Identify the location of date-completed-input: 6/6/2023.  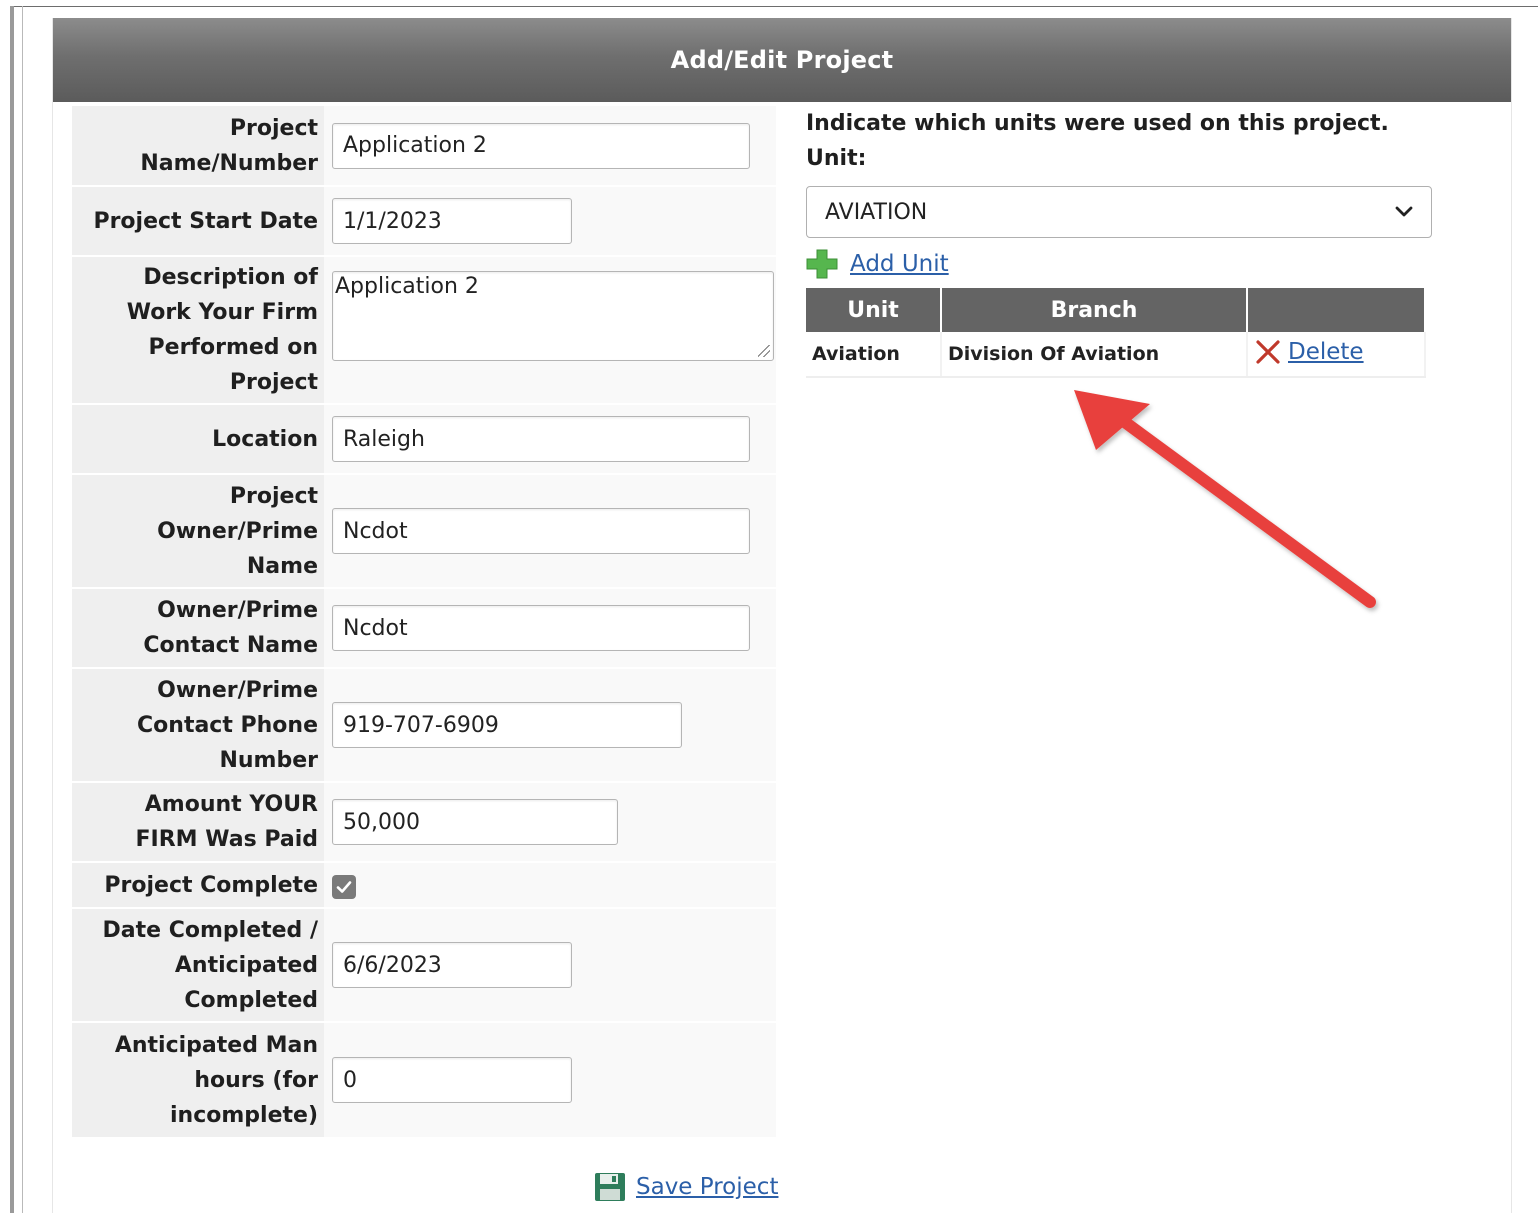
(452, 965).